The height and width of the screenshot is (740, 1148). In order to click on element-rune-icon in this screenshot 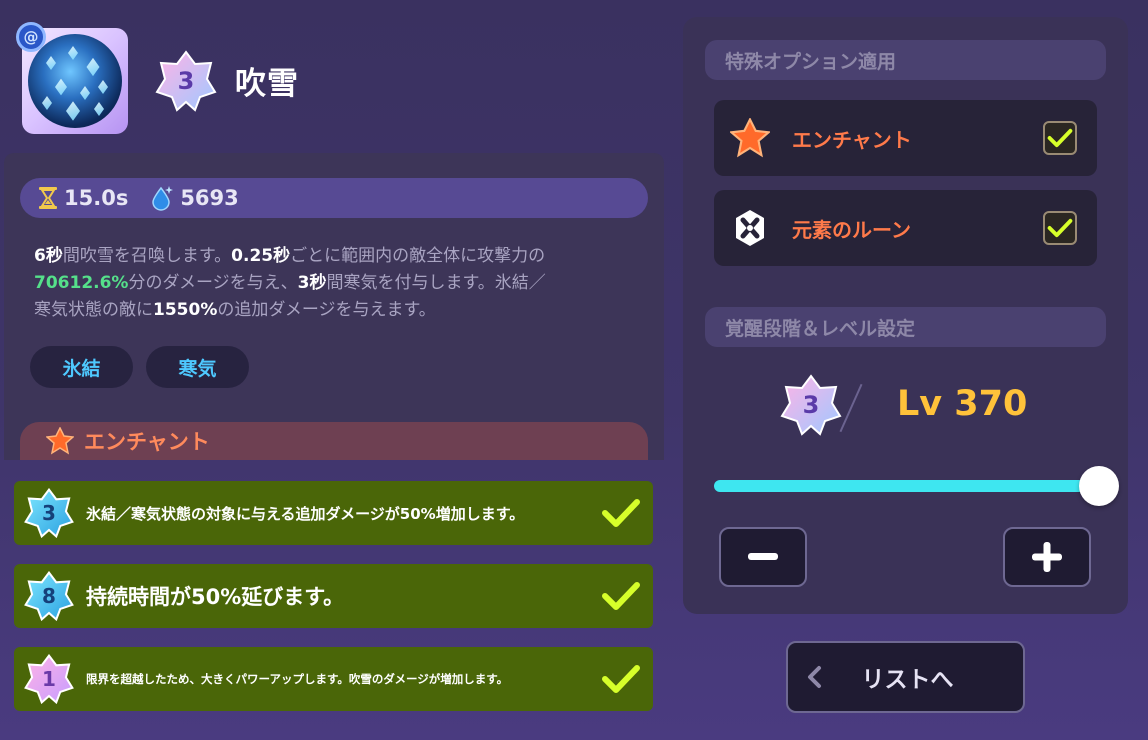, I will do `click(750, 228)`.